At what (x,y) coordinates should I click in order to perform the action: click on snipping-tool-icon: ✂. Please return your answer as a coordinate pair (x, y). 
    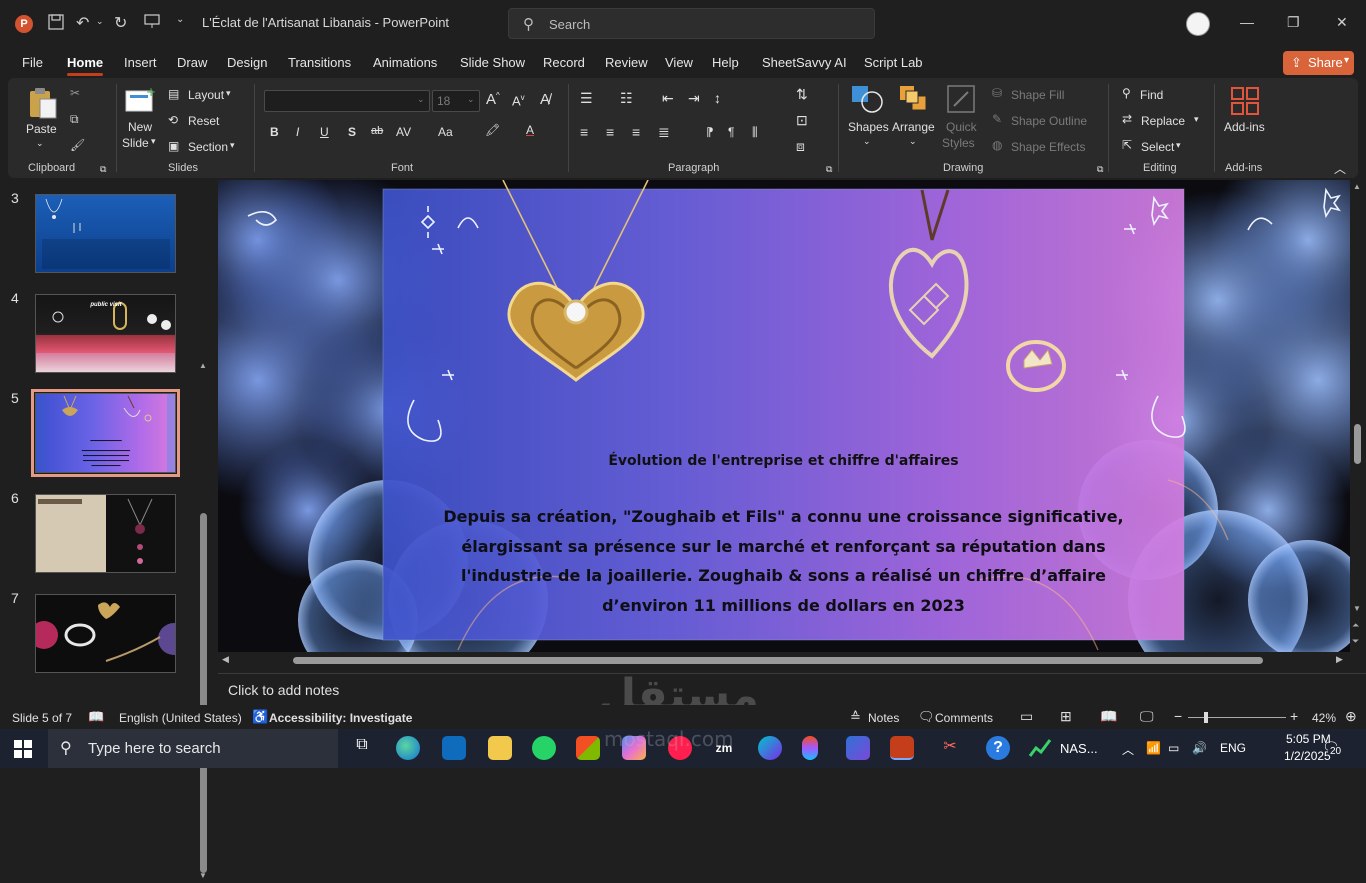
    Looking at the image, I should click on (950, 748).